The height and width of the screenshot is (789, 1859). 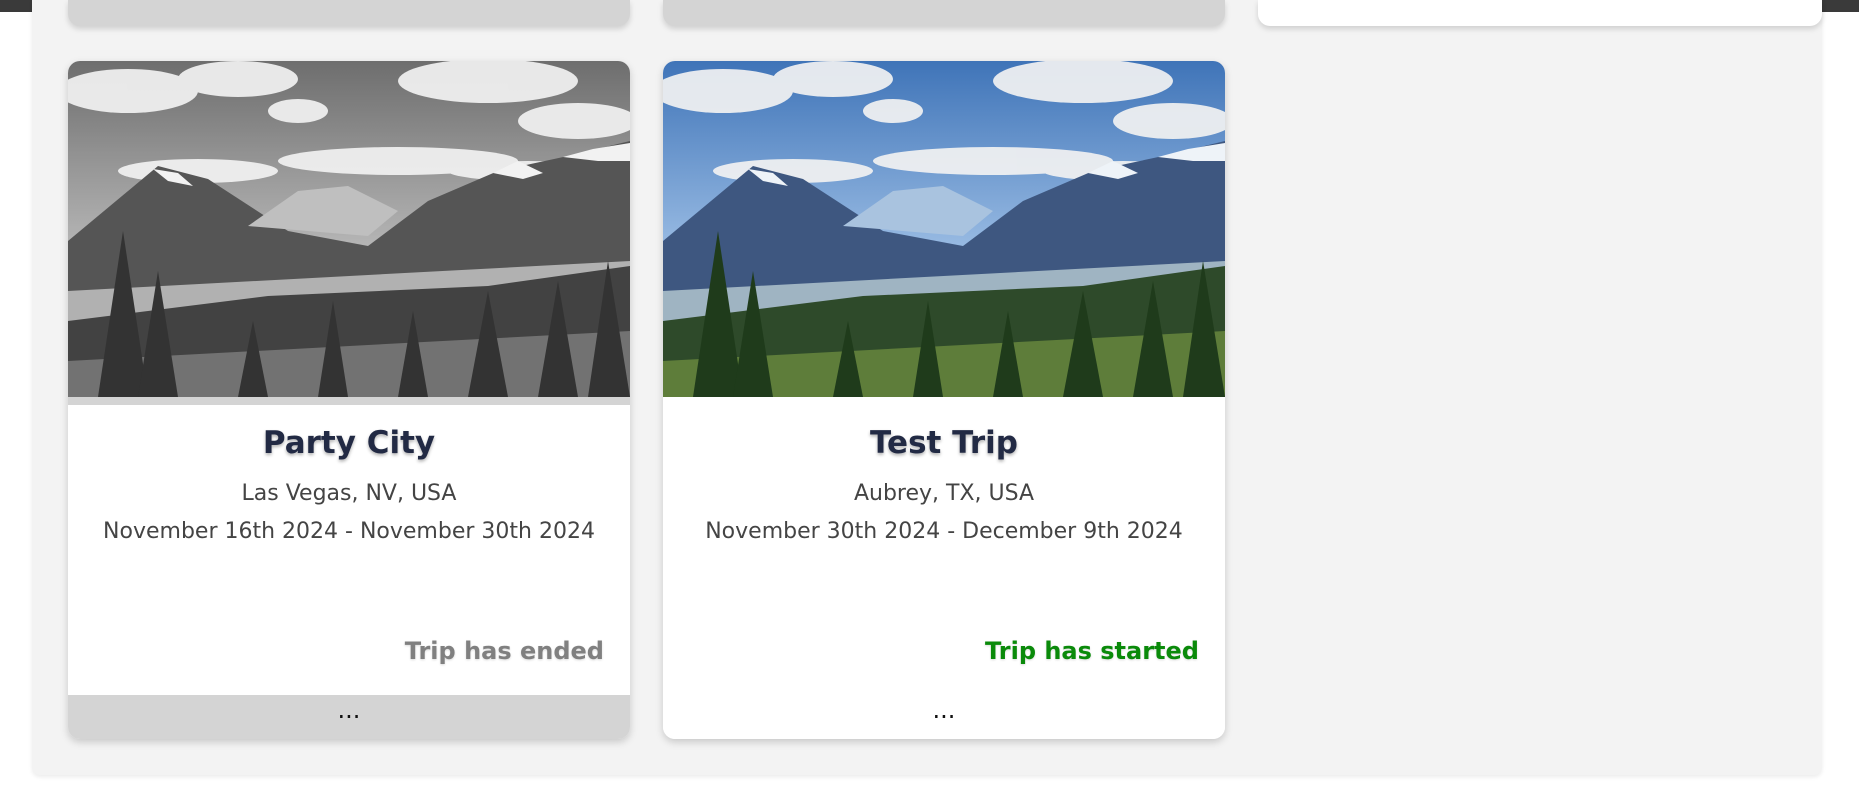 I want to click on trip-dates: November 30th 2024 - December 9th 2024, so click(x=944, y=531).